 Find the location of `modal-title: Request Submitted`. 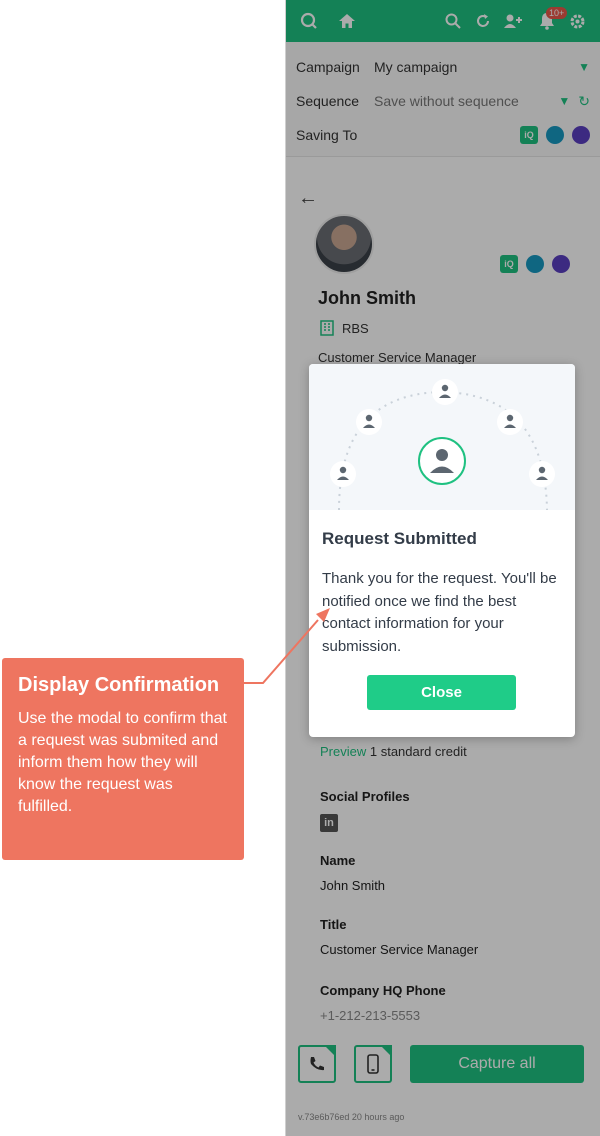

modal-title: Request Submitted is located at coordinates (399, 538).